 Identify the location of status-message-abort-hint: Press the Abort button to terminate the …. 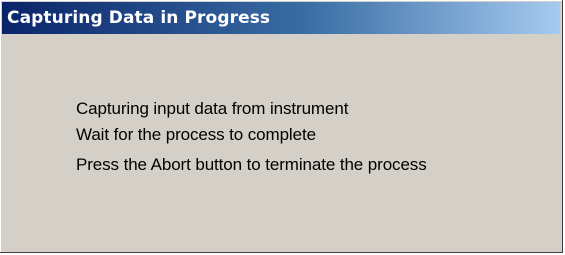
(251, 164).